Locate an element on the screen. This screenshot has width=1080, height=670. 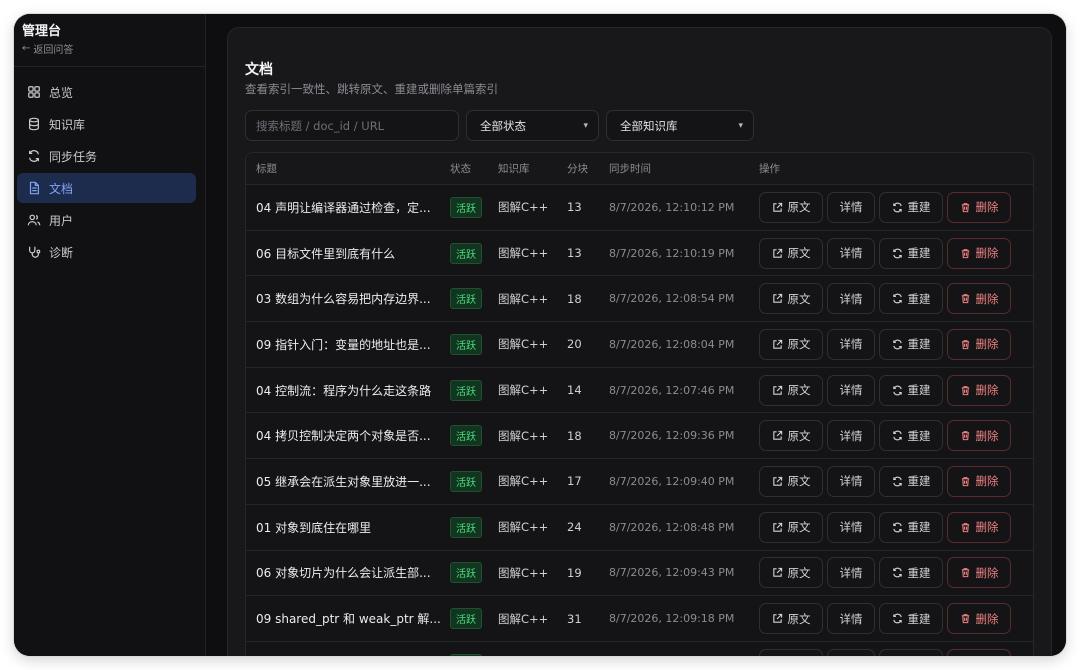
chevron-down-icon: ▾ is located at coordinates (740, 125).